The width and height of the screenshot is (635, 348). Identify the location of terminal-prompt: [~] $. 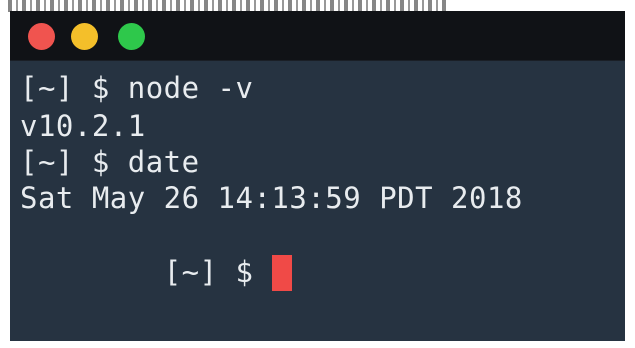
(217, 272).